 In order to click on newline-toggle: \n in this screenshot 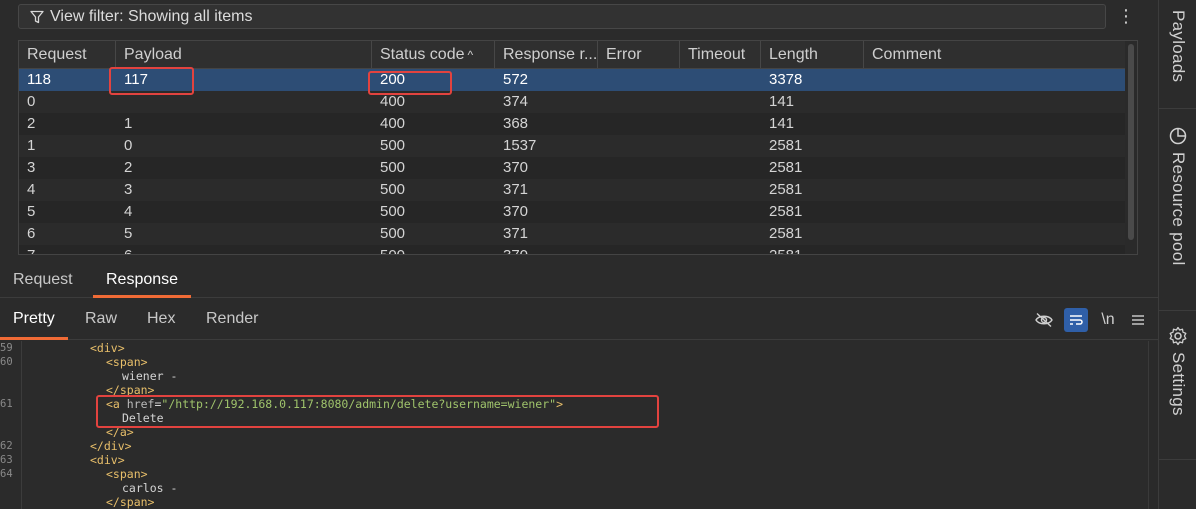, I will do `click(1108, 320)`.